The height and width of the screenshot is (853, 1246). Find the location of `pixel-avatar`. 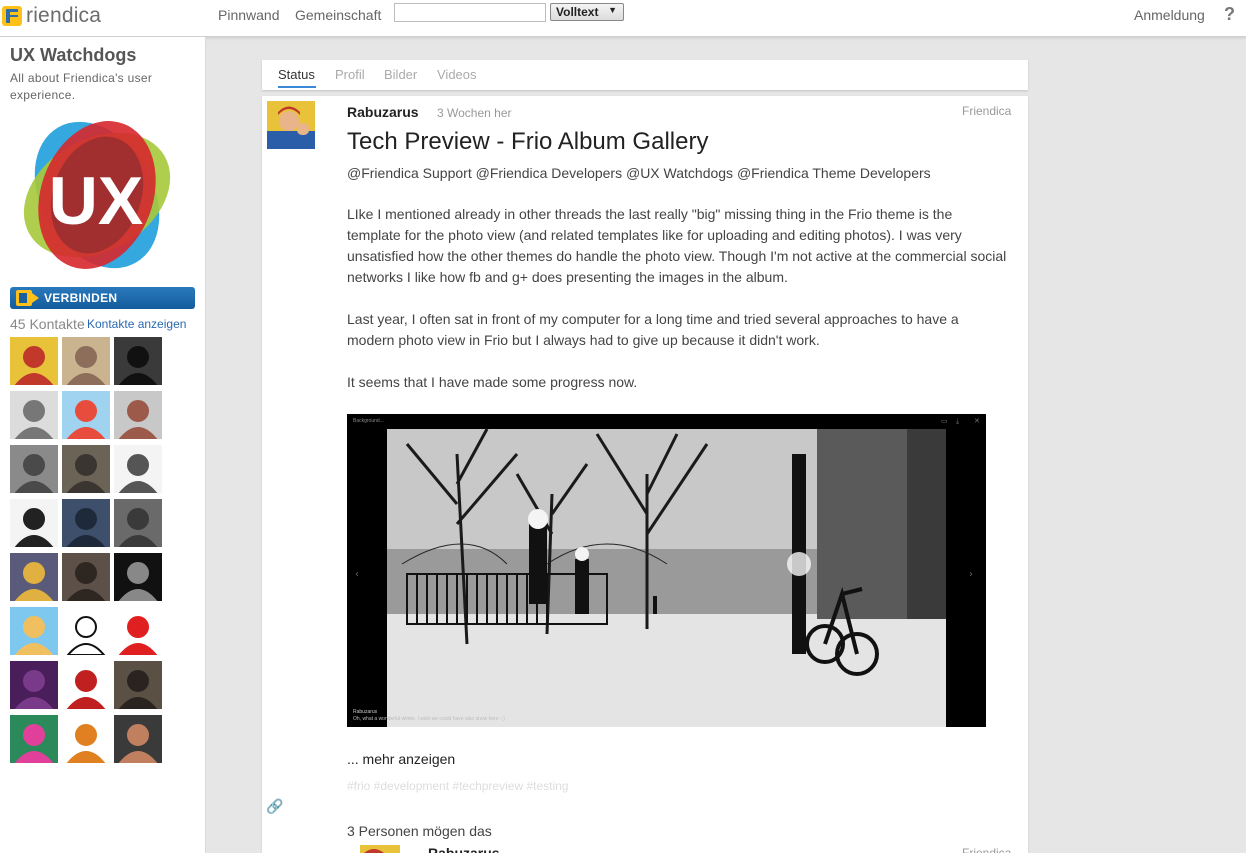

pixel-avatar is located at coordinates (86, 685).